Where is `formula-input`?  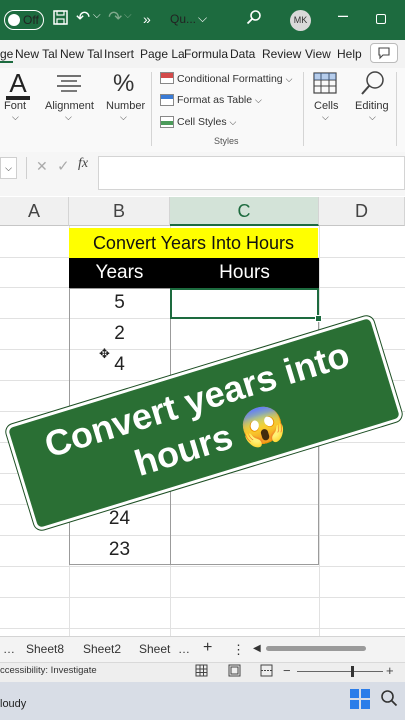 formula-input is located at coordinates (251, 173).